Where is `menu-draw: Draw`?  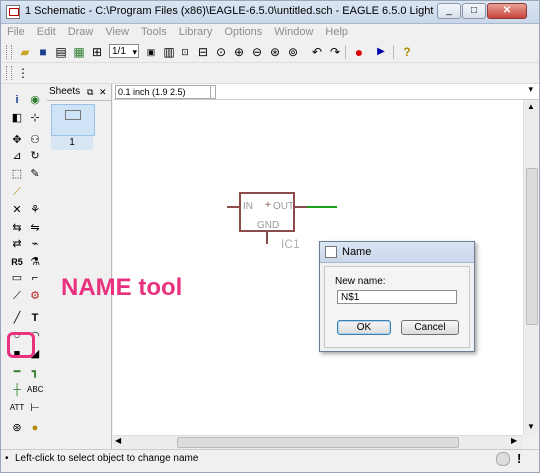
menu-draw: Draw is located at coordinates (81, 32).